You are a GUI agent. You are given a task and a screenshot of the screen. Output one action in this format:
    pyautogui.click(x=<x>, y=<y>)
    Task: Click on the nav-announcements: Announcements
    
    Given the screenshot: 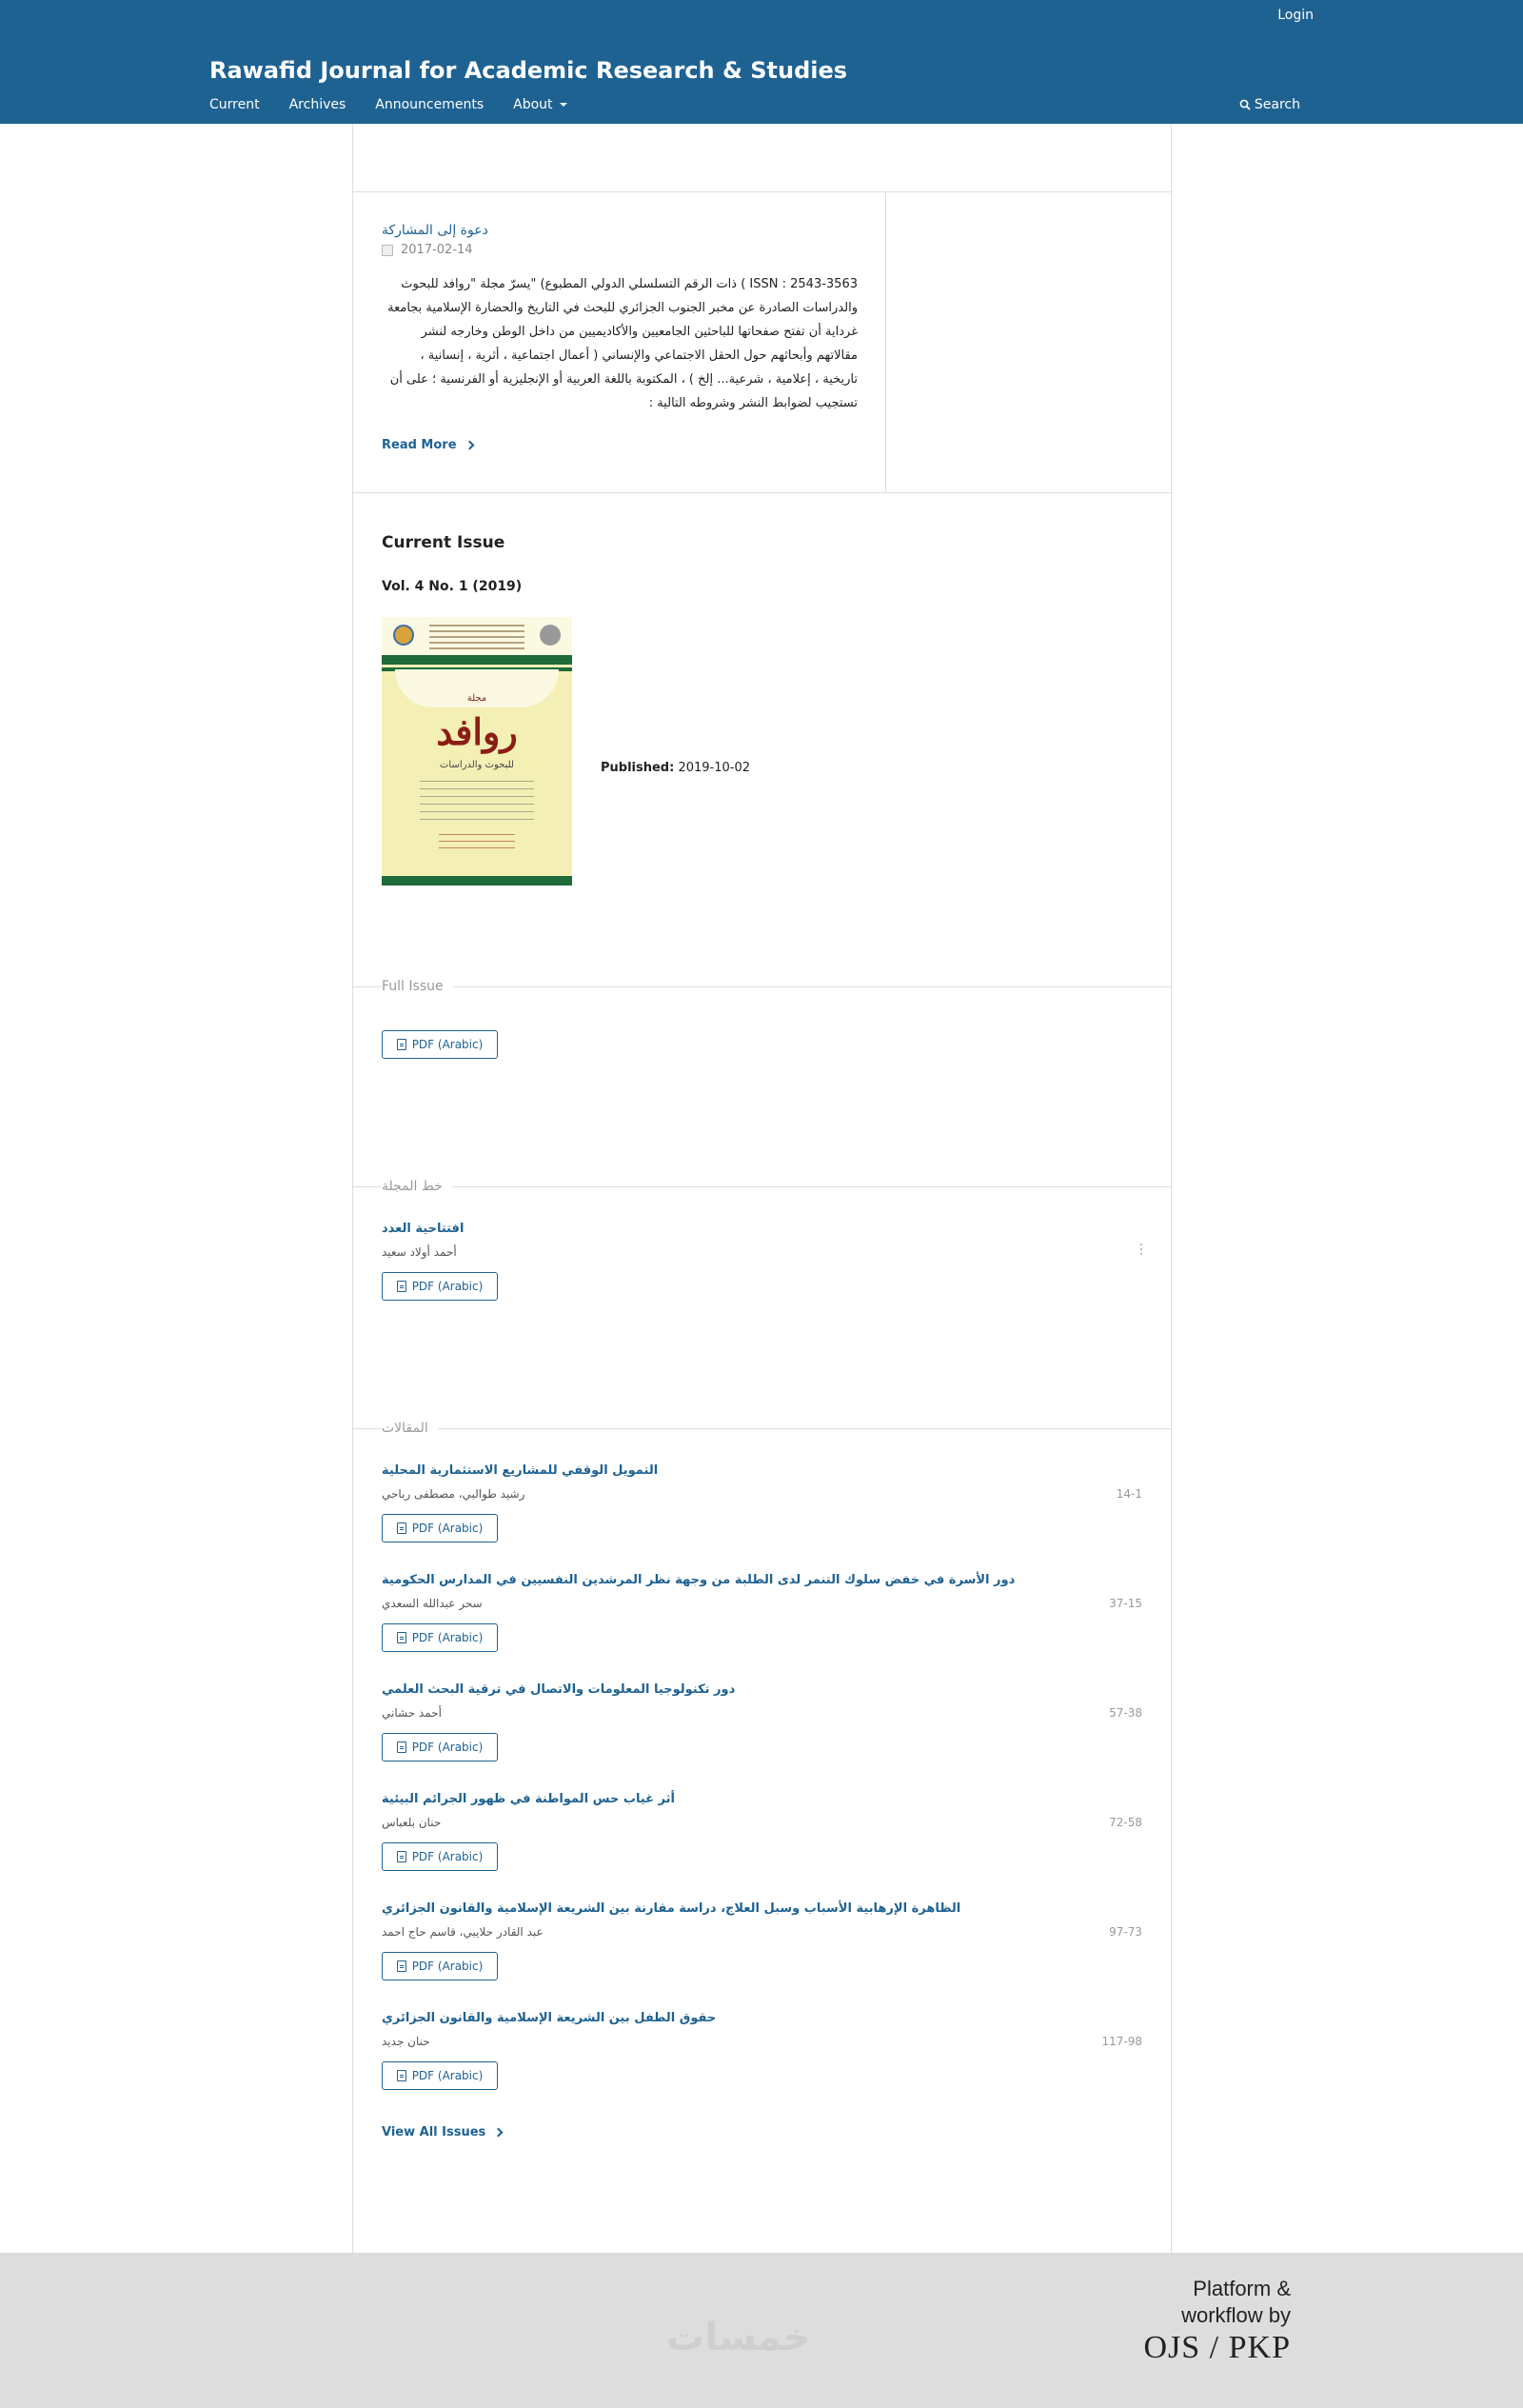 What is the action you would take?
    pyautogui.click(x=430, y=104)
    